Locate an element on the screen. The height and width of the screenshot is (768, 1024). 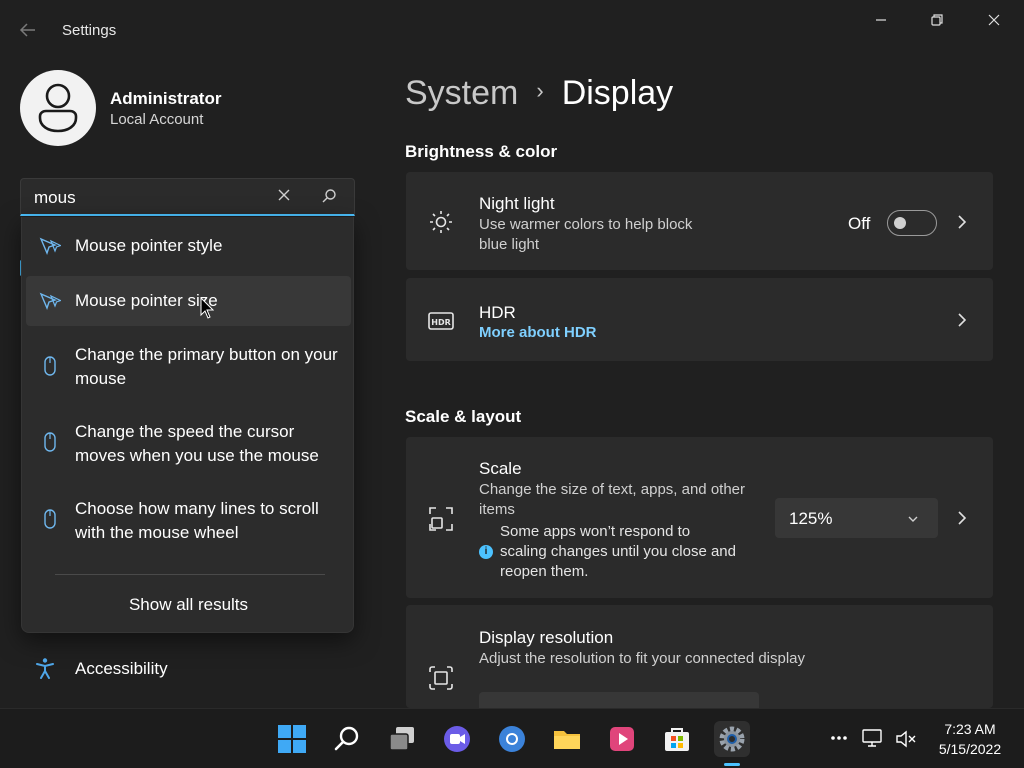
show-all-results-button: Show all results is located at coordinates (188, 605).